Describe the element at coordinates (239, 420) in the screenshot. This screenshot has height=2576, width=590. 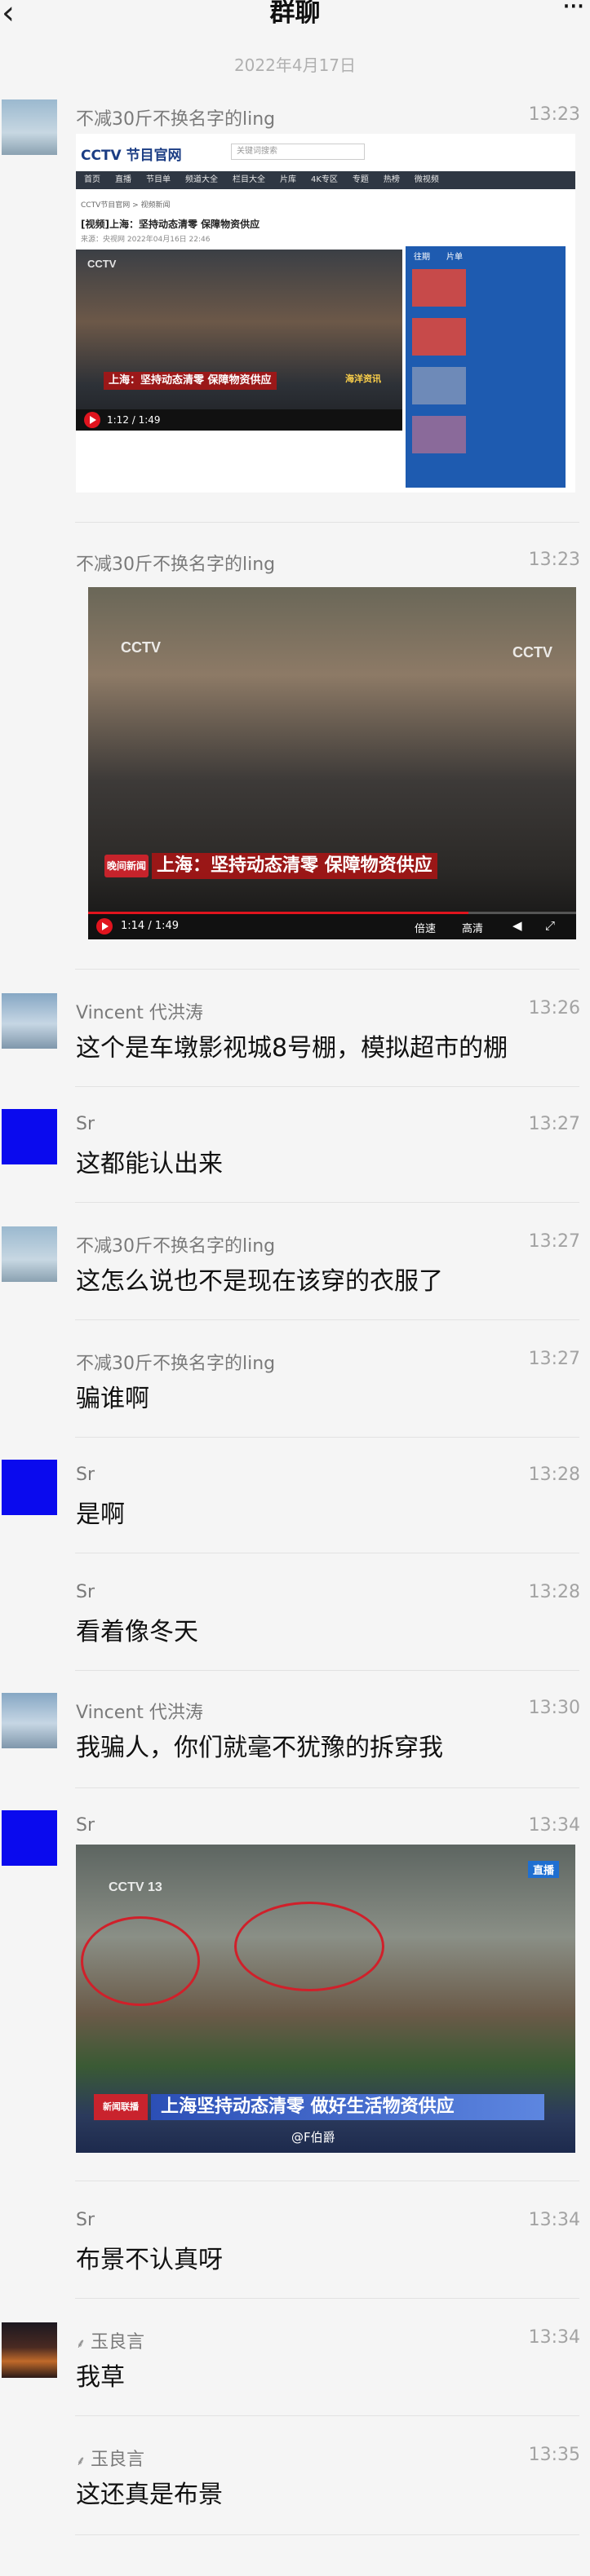
I see `video-player-bar: 1:12 / 1:49` at that location.